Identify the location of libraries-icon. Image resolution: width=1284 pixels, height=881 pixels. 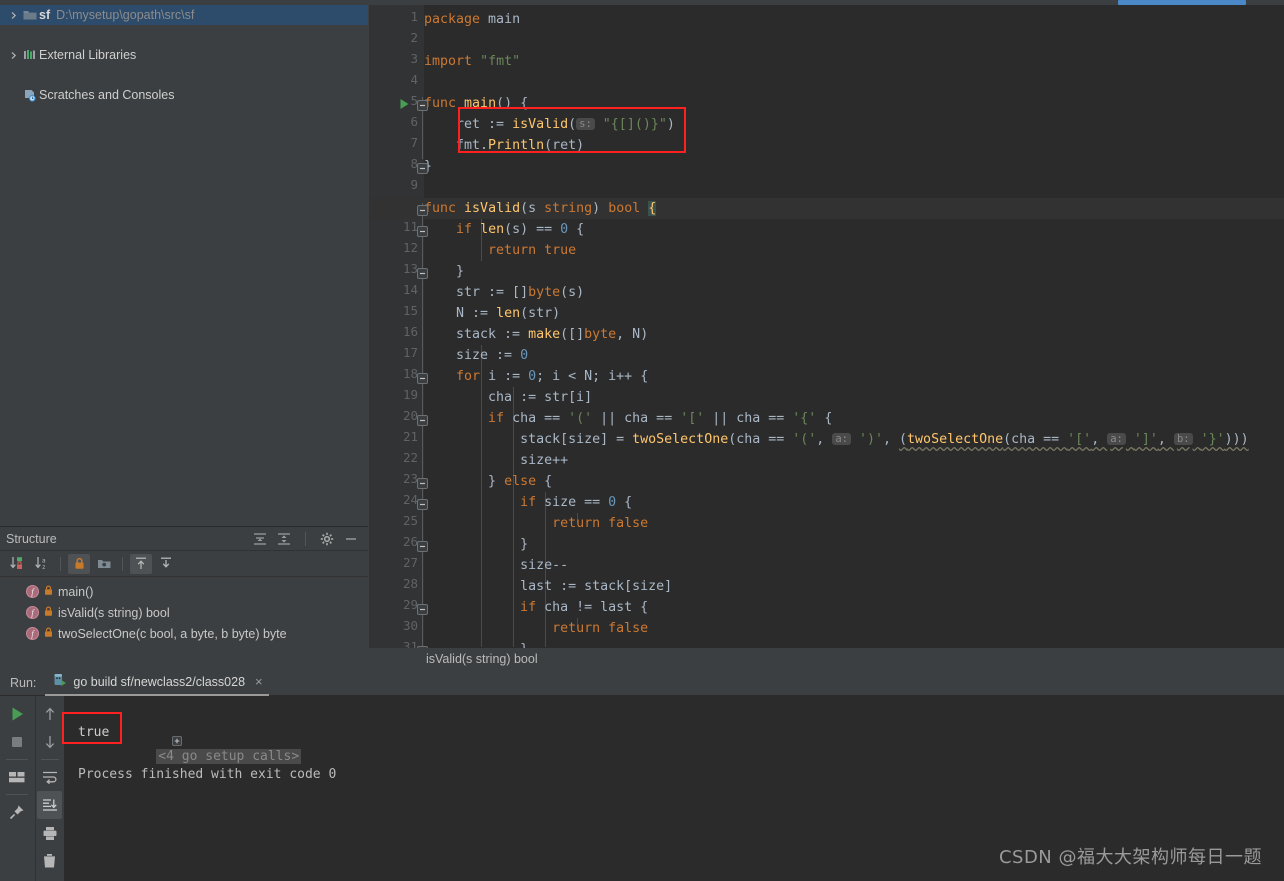
(29, 55).